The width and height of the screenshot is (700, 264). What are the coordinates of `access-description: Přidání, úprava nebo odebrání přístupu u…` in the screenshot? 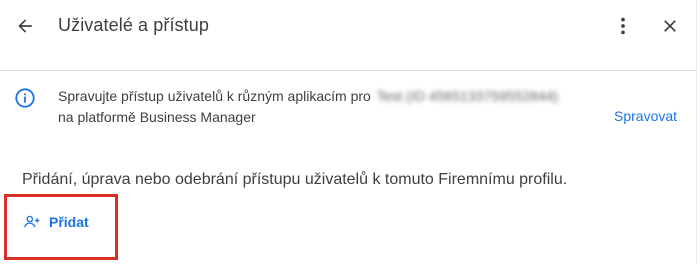 It's located at (295, 179).